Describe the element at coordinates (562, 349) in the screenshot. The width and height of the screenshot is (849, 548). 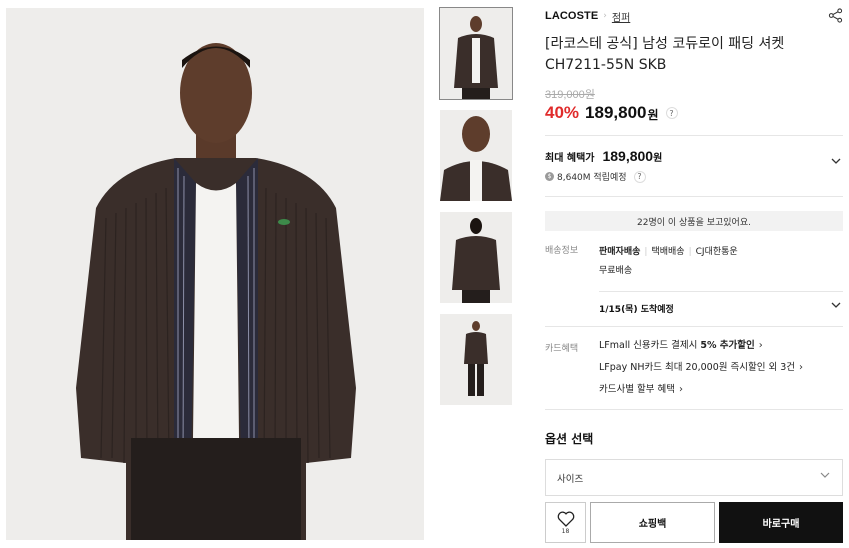
I see `card-label: 카드혜택` at that location.